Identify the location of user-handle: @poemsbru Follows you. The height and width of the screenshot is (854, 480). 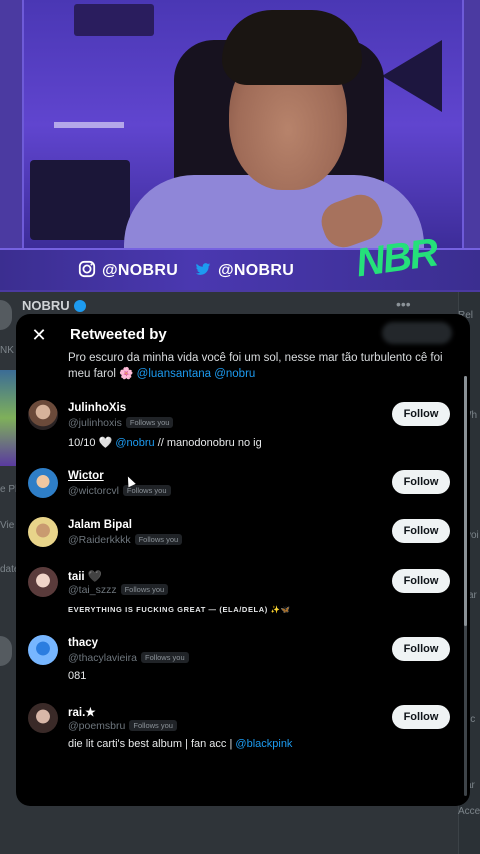
(122, 726).